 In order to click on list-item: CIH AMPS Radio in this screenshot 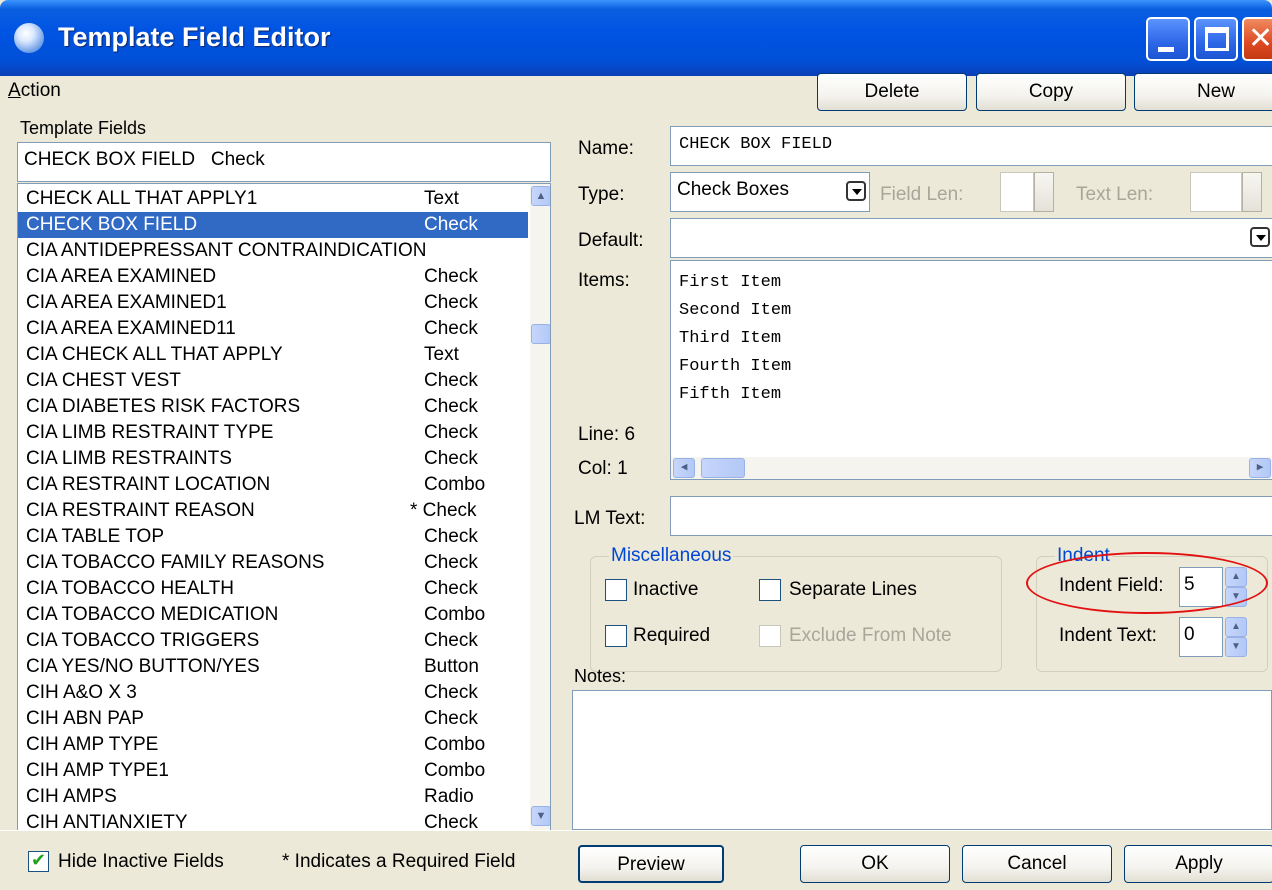, I will do `click(273, 797)`.